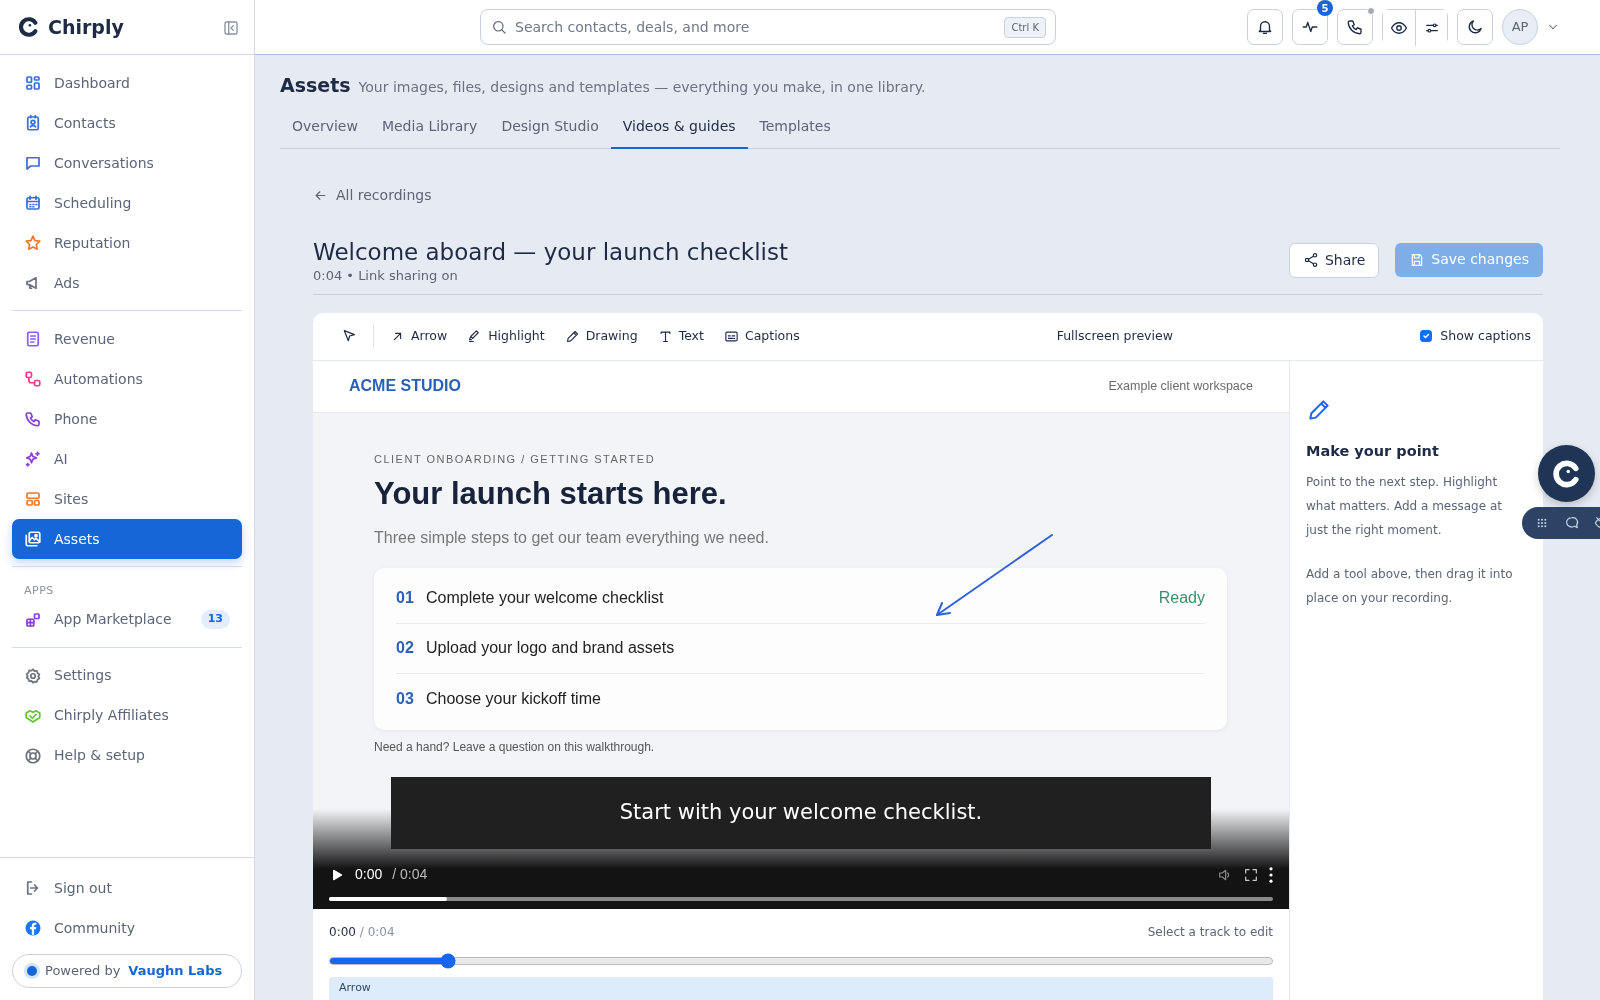  Describe the element at coordinates (405, 648) in the screenshot. I see `step-number: 02` at that location.